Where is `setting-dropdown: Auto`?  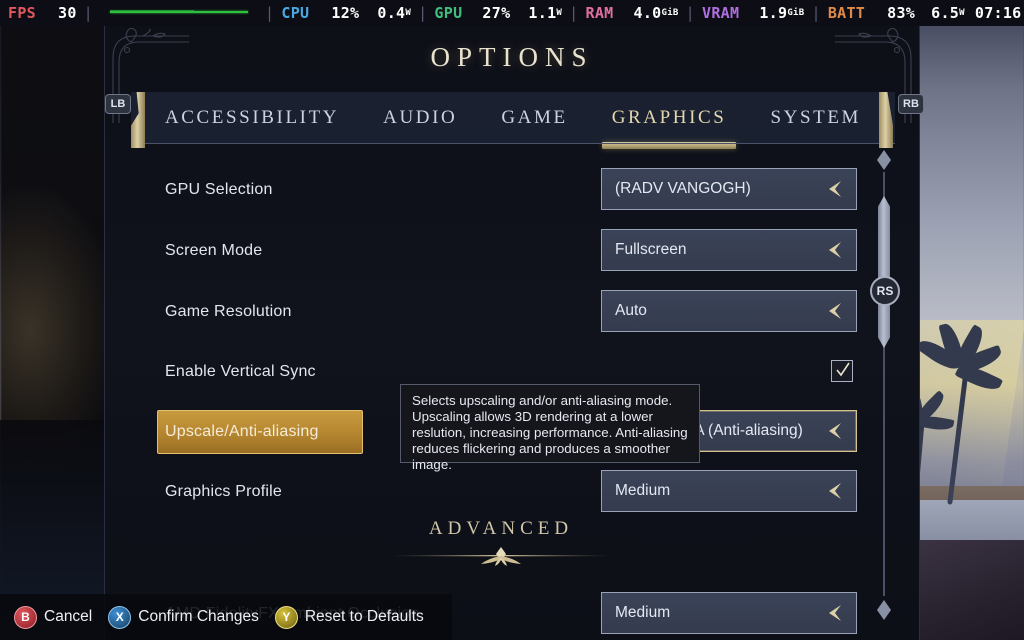
setting-dropdown: Auto is located at coordinates (729, 311).